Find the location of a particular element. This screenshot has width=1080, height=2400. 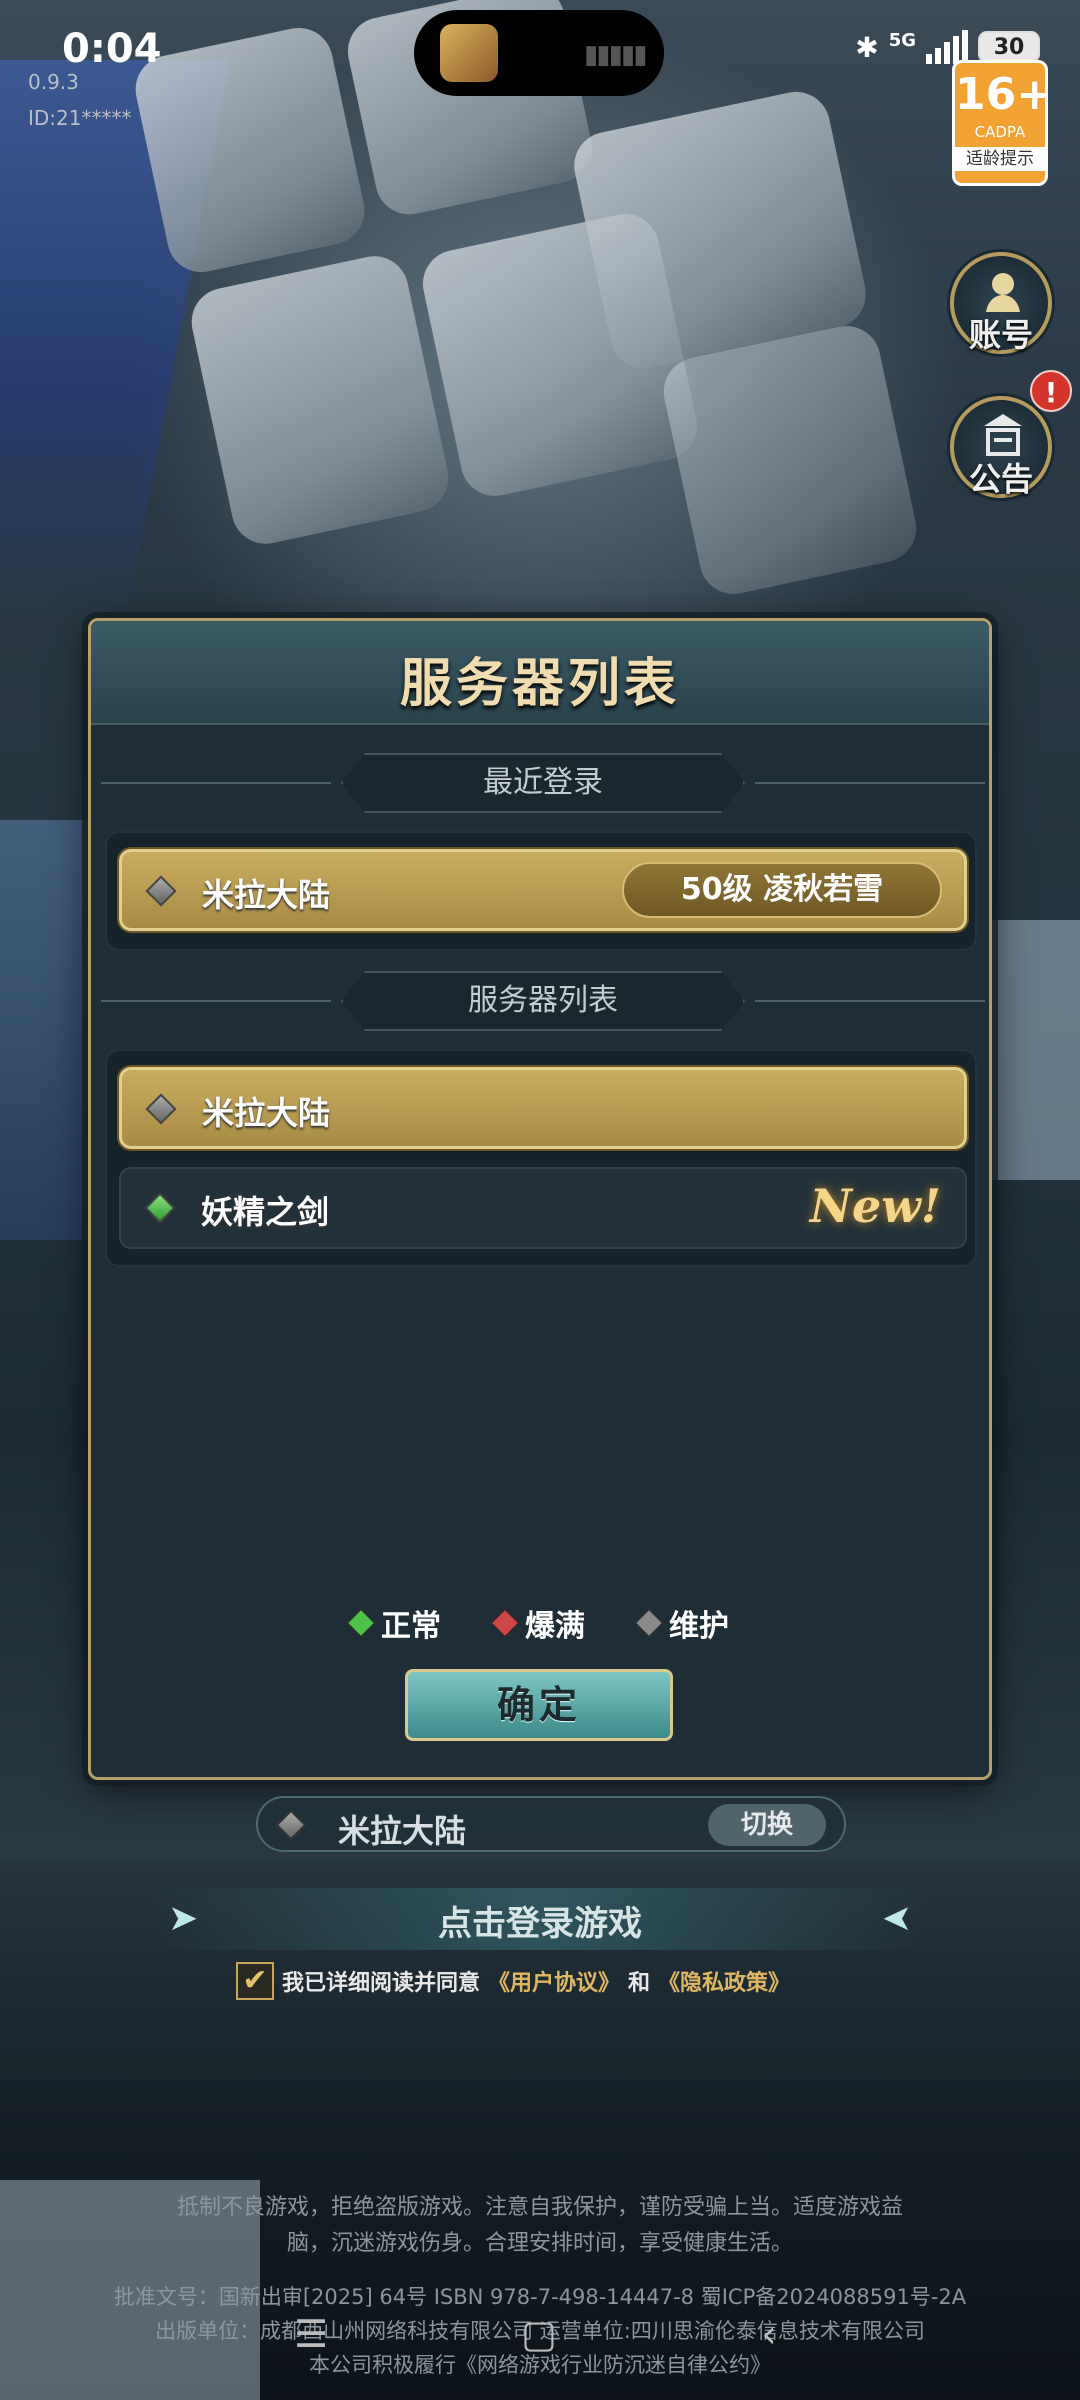

notice-label: 公告 is located at coordinates (1000, 479).